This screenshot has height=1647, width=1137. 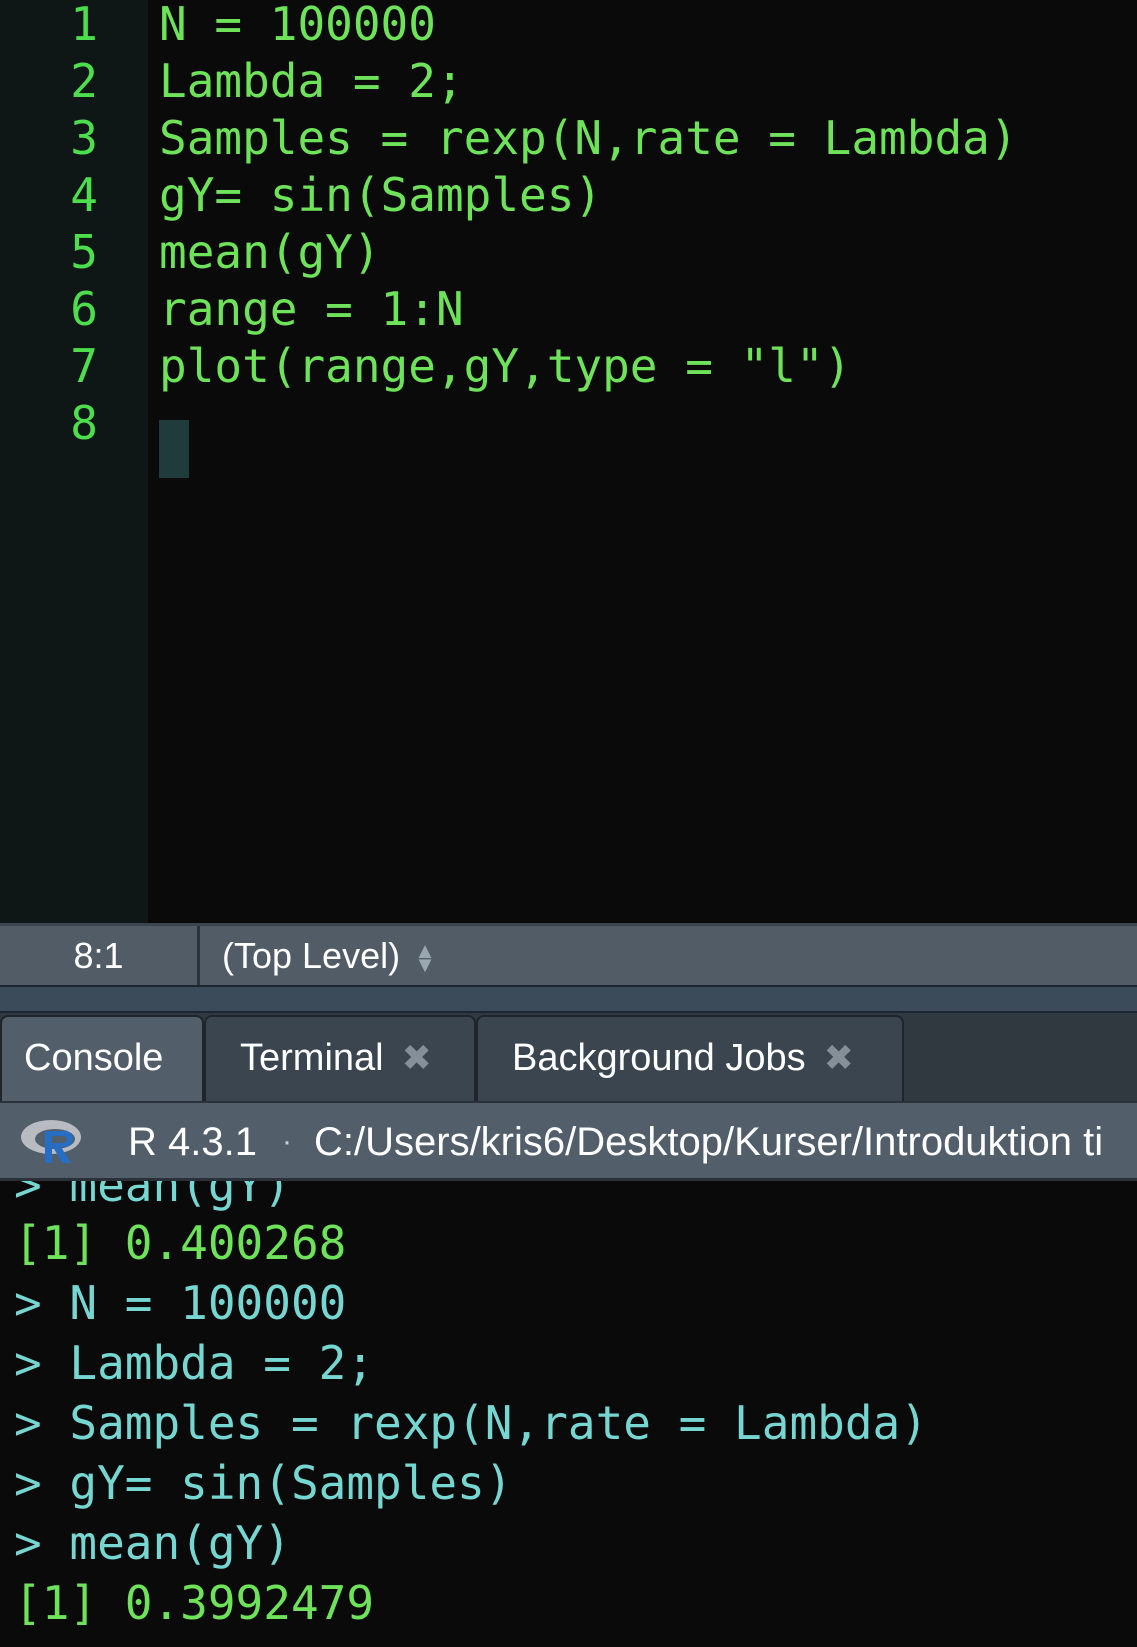 I want to click on code-line: Lambda = 2;, so click(x=311, y=81).